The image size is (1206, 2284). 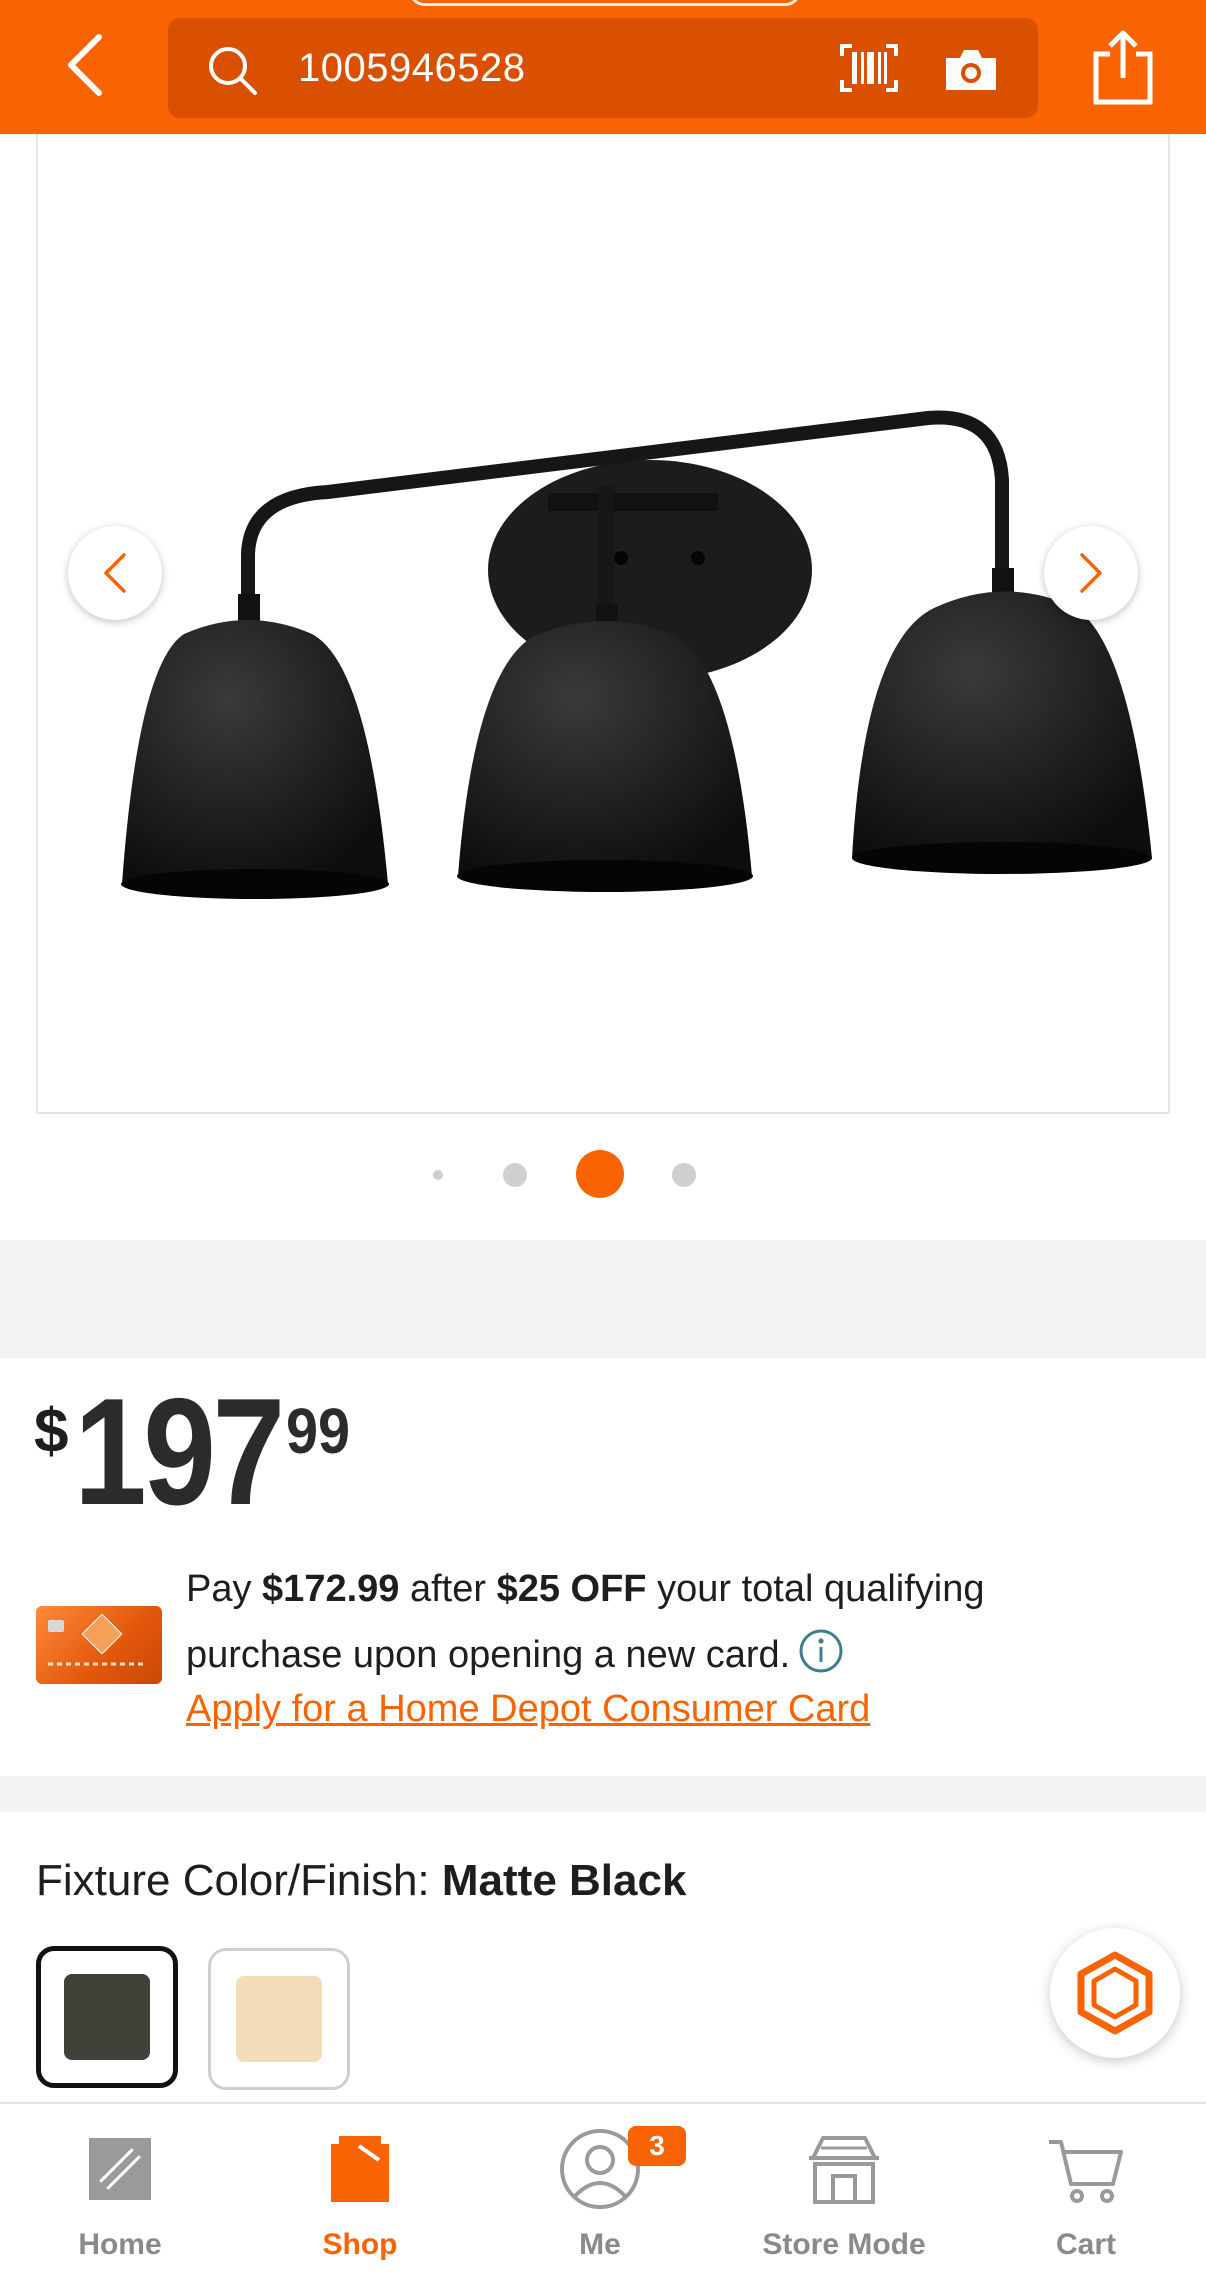 I want to click on home-depot-logo-icon, so click(x=120, y=2169).